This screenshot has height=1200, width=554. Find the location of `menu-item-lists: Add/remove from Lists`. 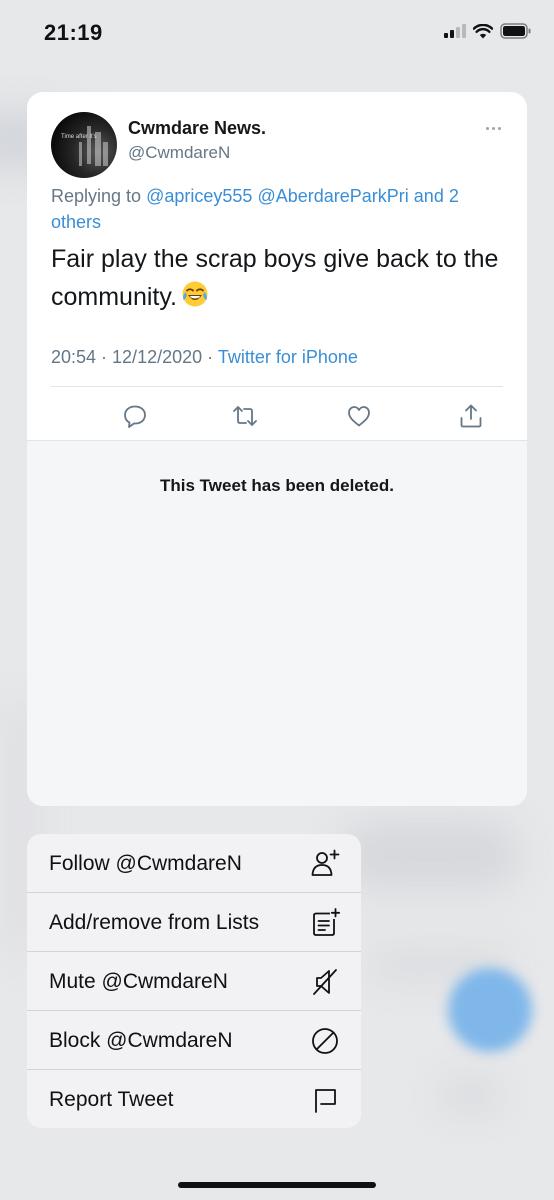

menu-item-lists: Add/remove from Lists is located at coordinates (194, 922).